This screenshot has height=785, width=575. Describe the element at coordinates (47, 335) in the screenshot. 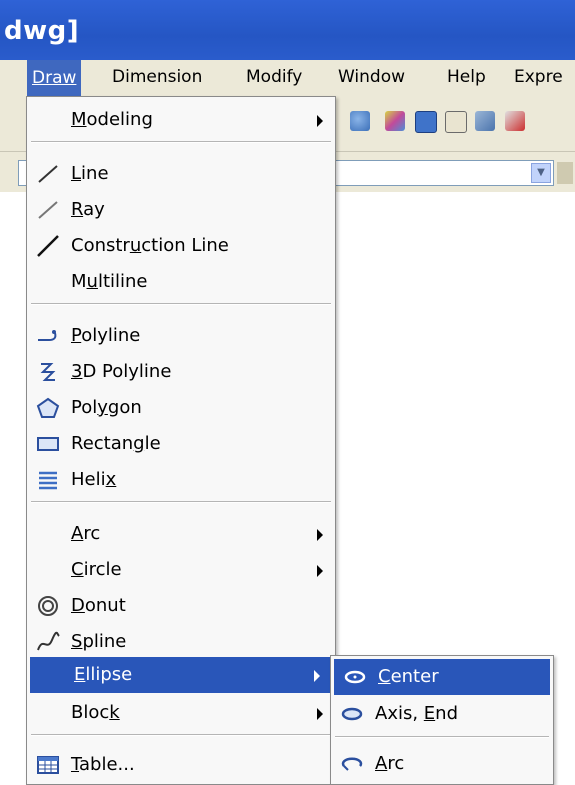

I see `polyline-icon` at that location.